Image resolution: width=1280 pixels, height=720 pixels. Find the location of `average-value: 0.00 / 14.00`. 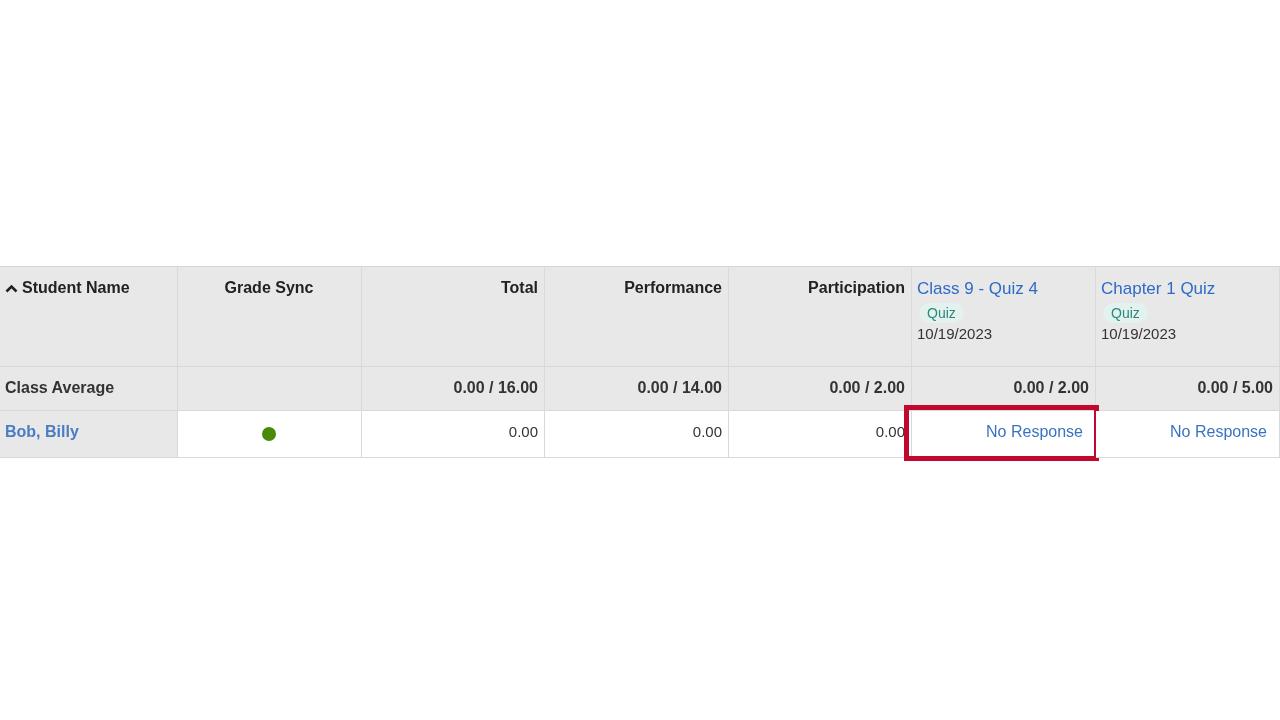

average-value: 0.00 / 14.00 is located at coordinates (679, 388).